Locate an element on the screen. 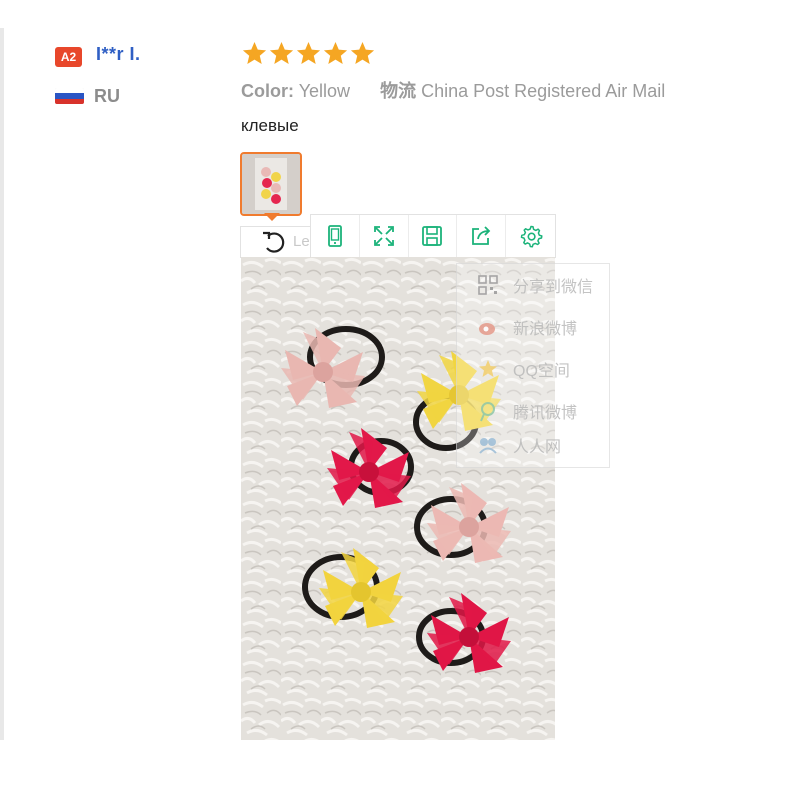 The image size is (800, 800). rotate-left-icon is located at coordinates (274, 242).